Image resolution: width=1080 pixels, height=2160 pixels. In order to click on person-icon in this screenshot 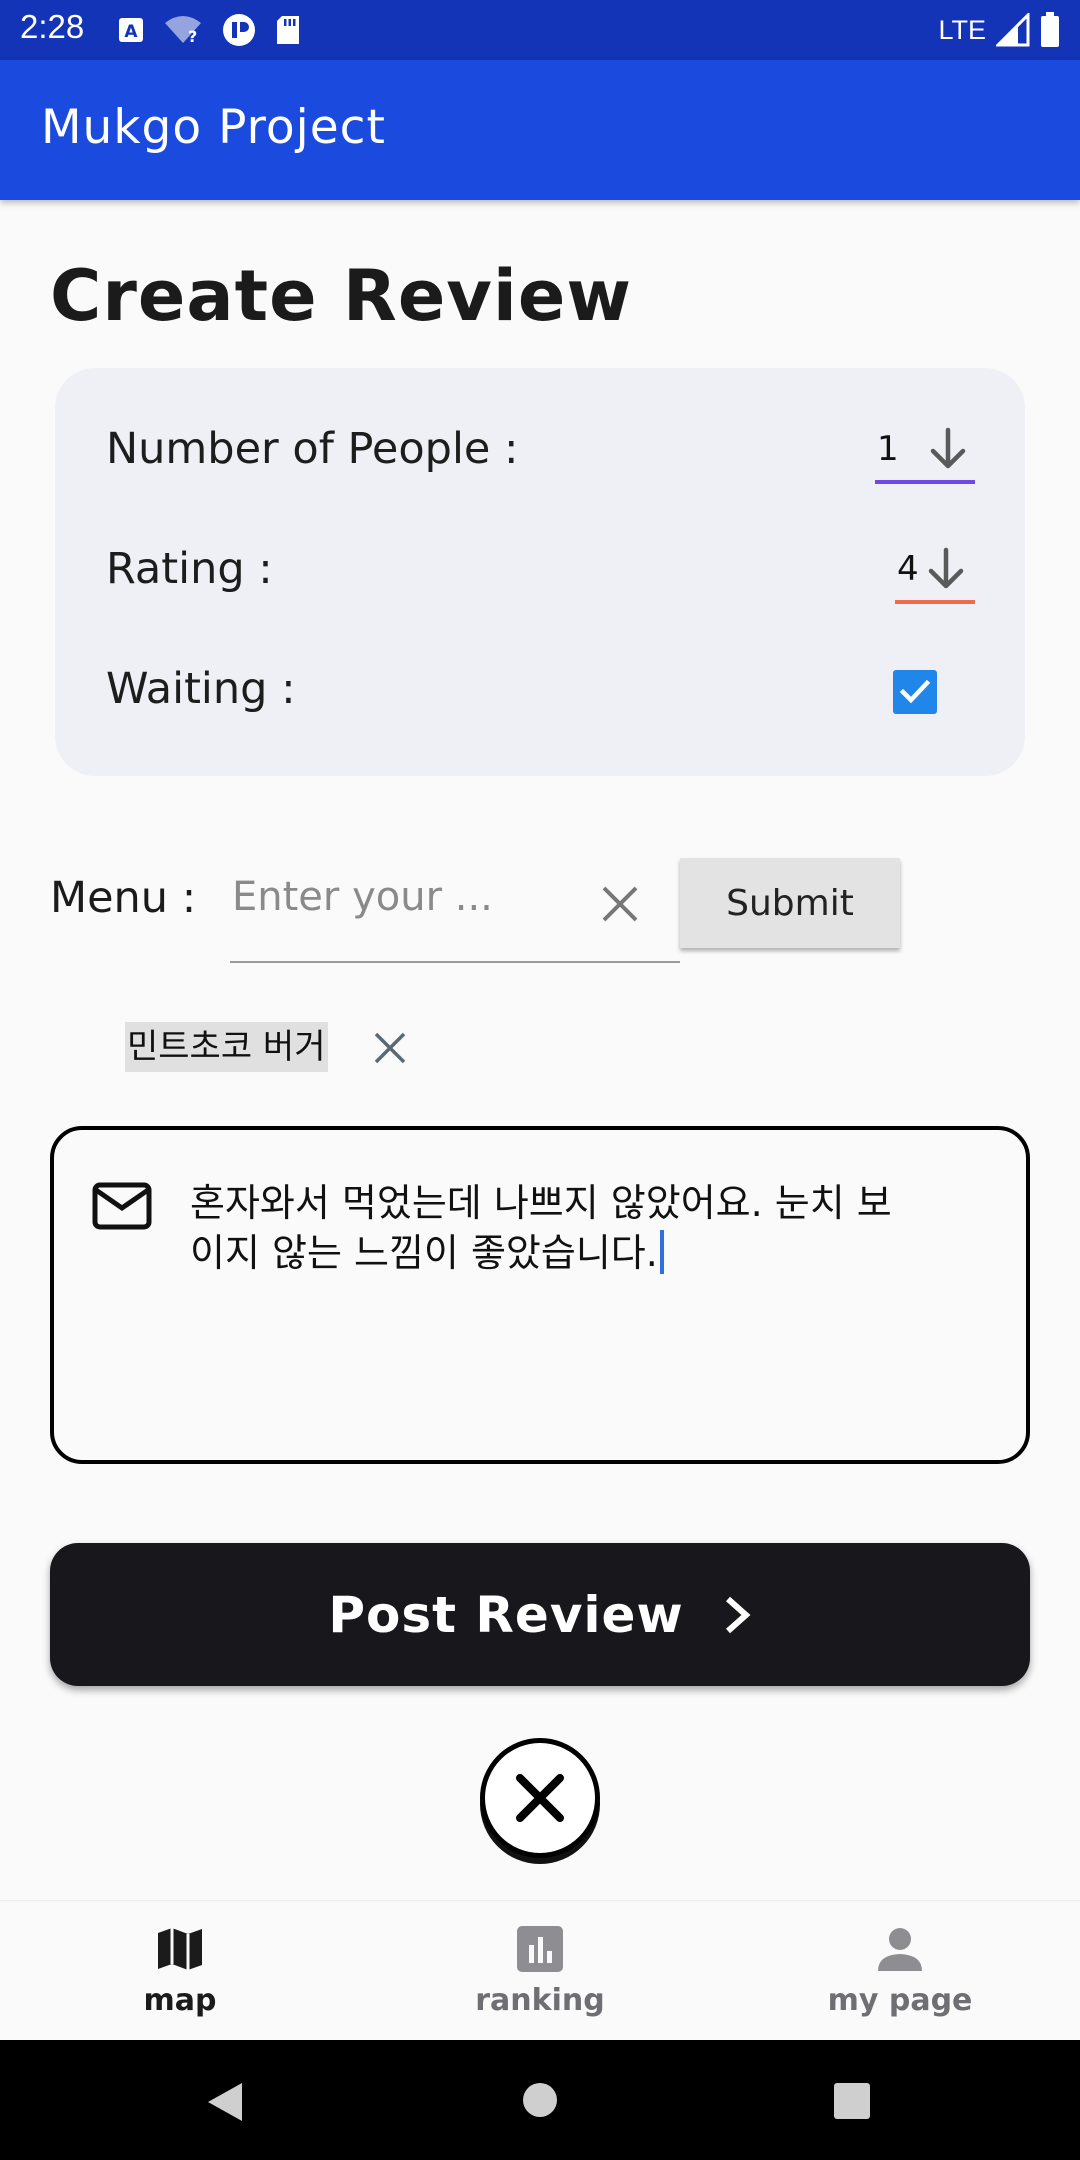, I will do `click(900, 1949)`.